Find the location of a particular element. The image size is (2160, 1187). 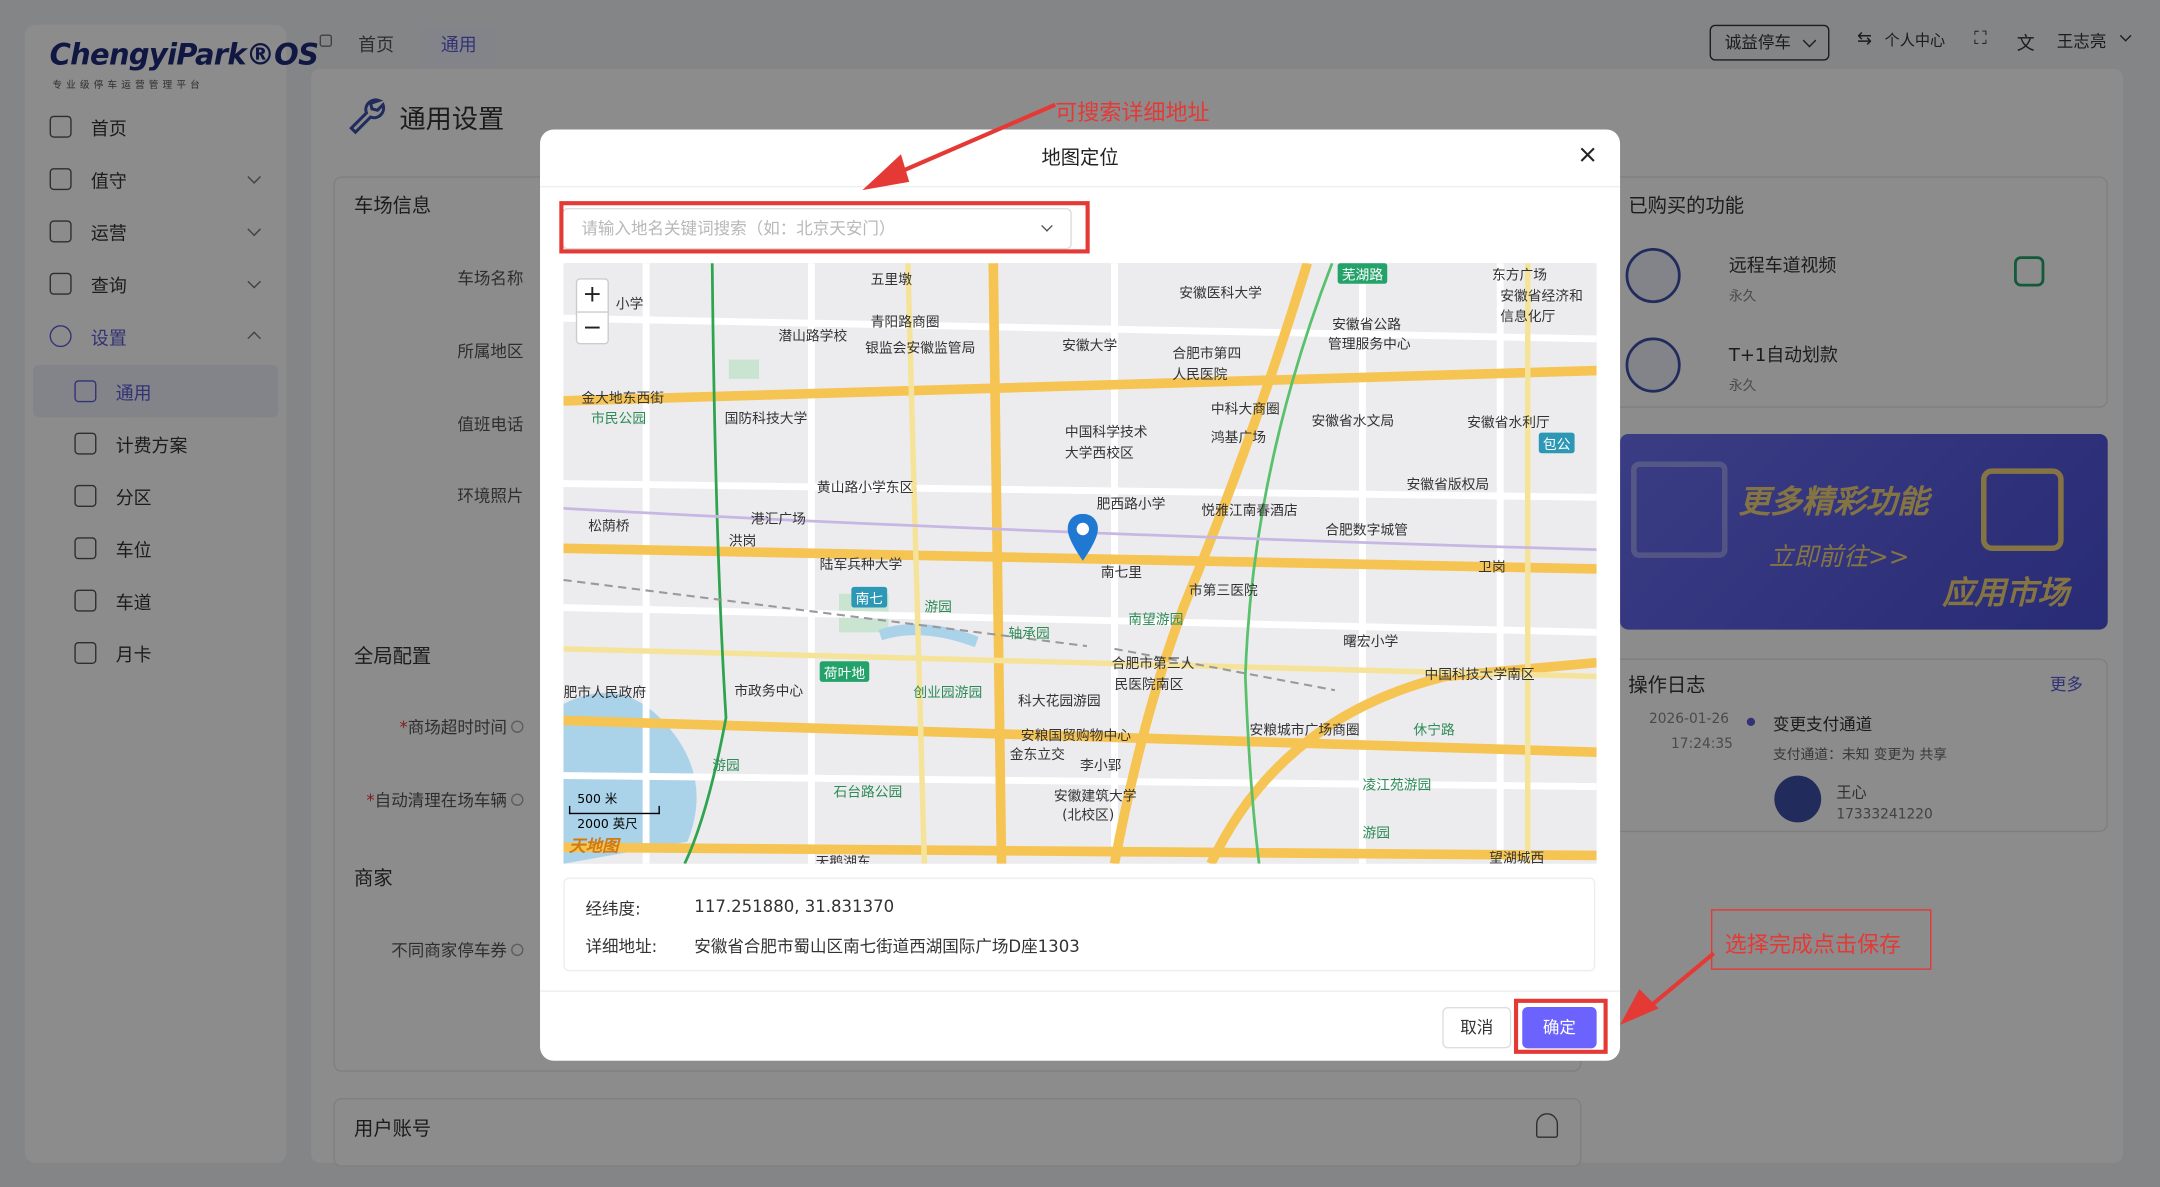

map-label: 南七里 is located at coordinates (1121, 574).